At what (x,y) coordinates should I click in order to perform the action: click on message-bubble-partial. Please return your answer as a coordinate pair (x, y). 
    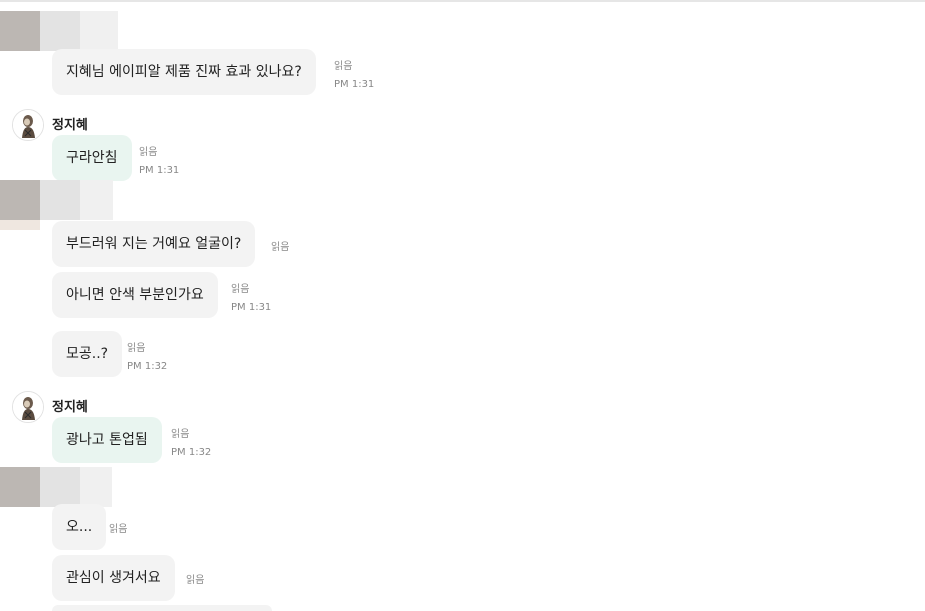
    Looking at the image, I should click on (162, 608).